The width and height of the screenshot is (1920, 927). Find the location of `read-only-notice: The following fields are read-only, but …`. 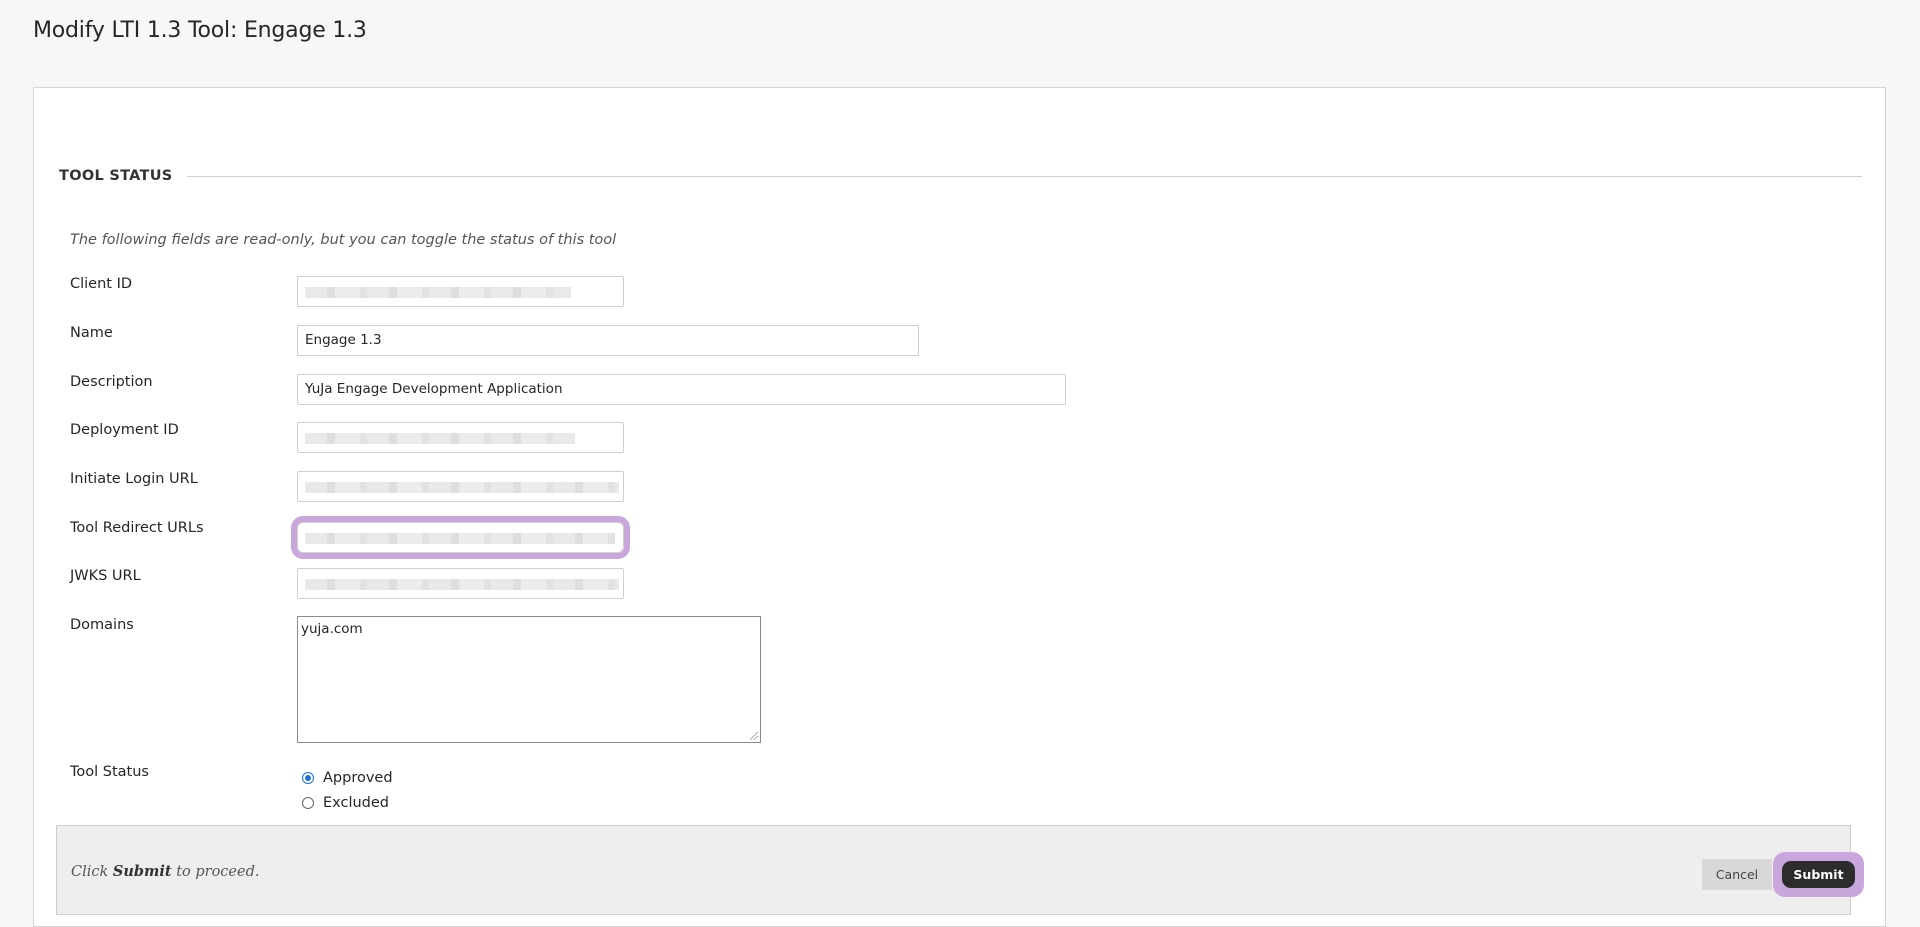

read-only-notice: The following fields are read-only, but … is located at coordinates (343, 240).